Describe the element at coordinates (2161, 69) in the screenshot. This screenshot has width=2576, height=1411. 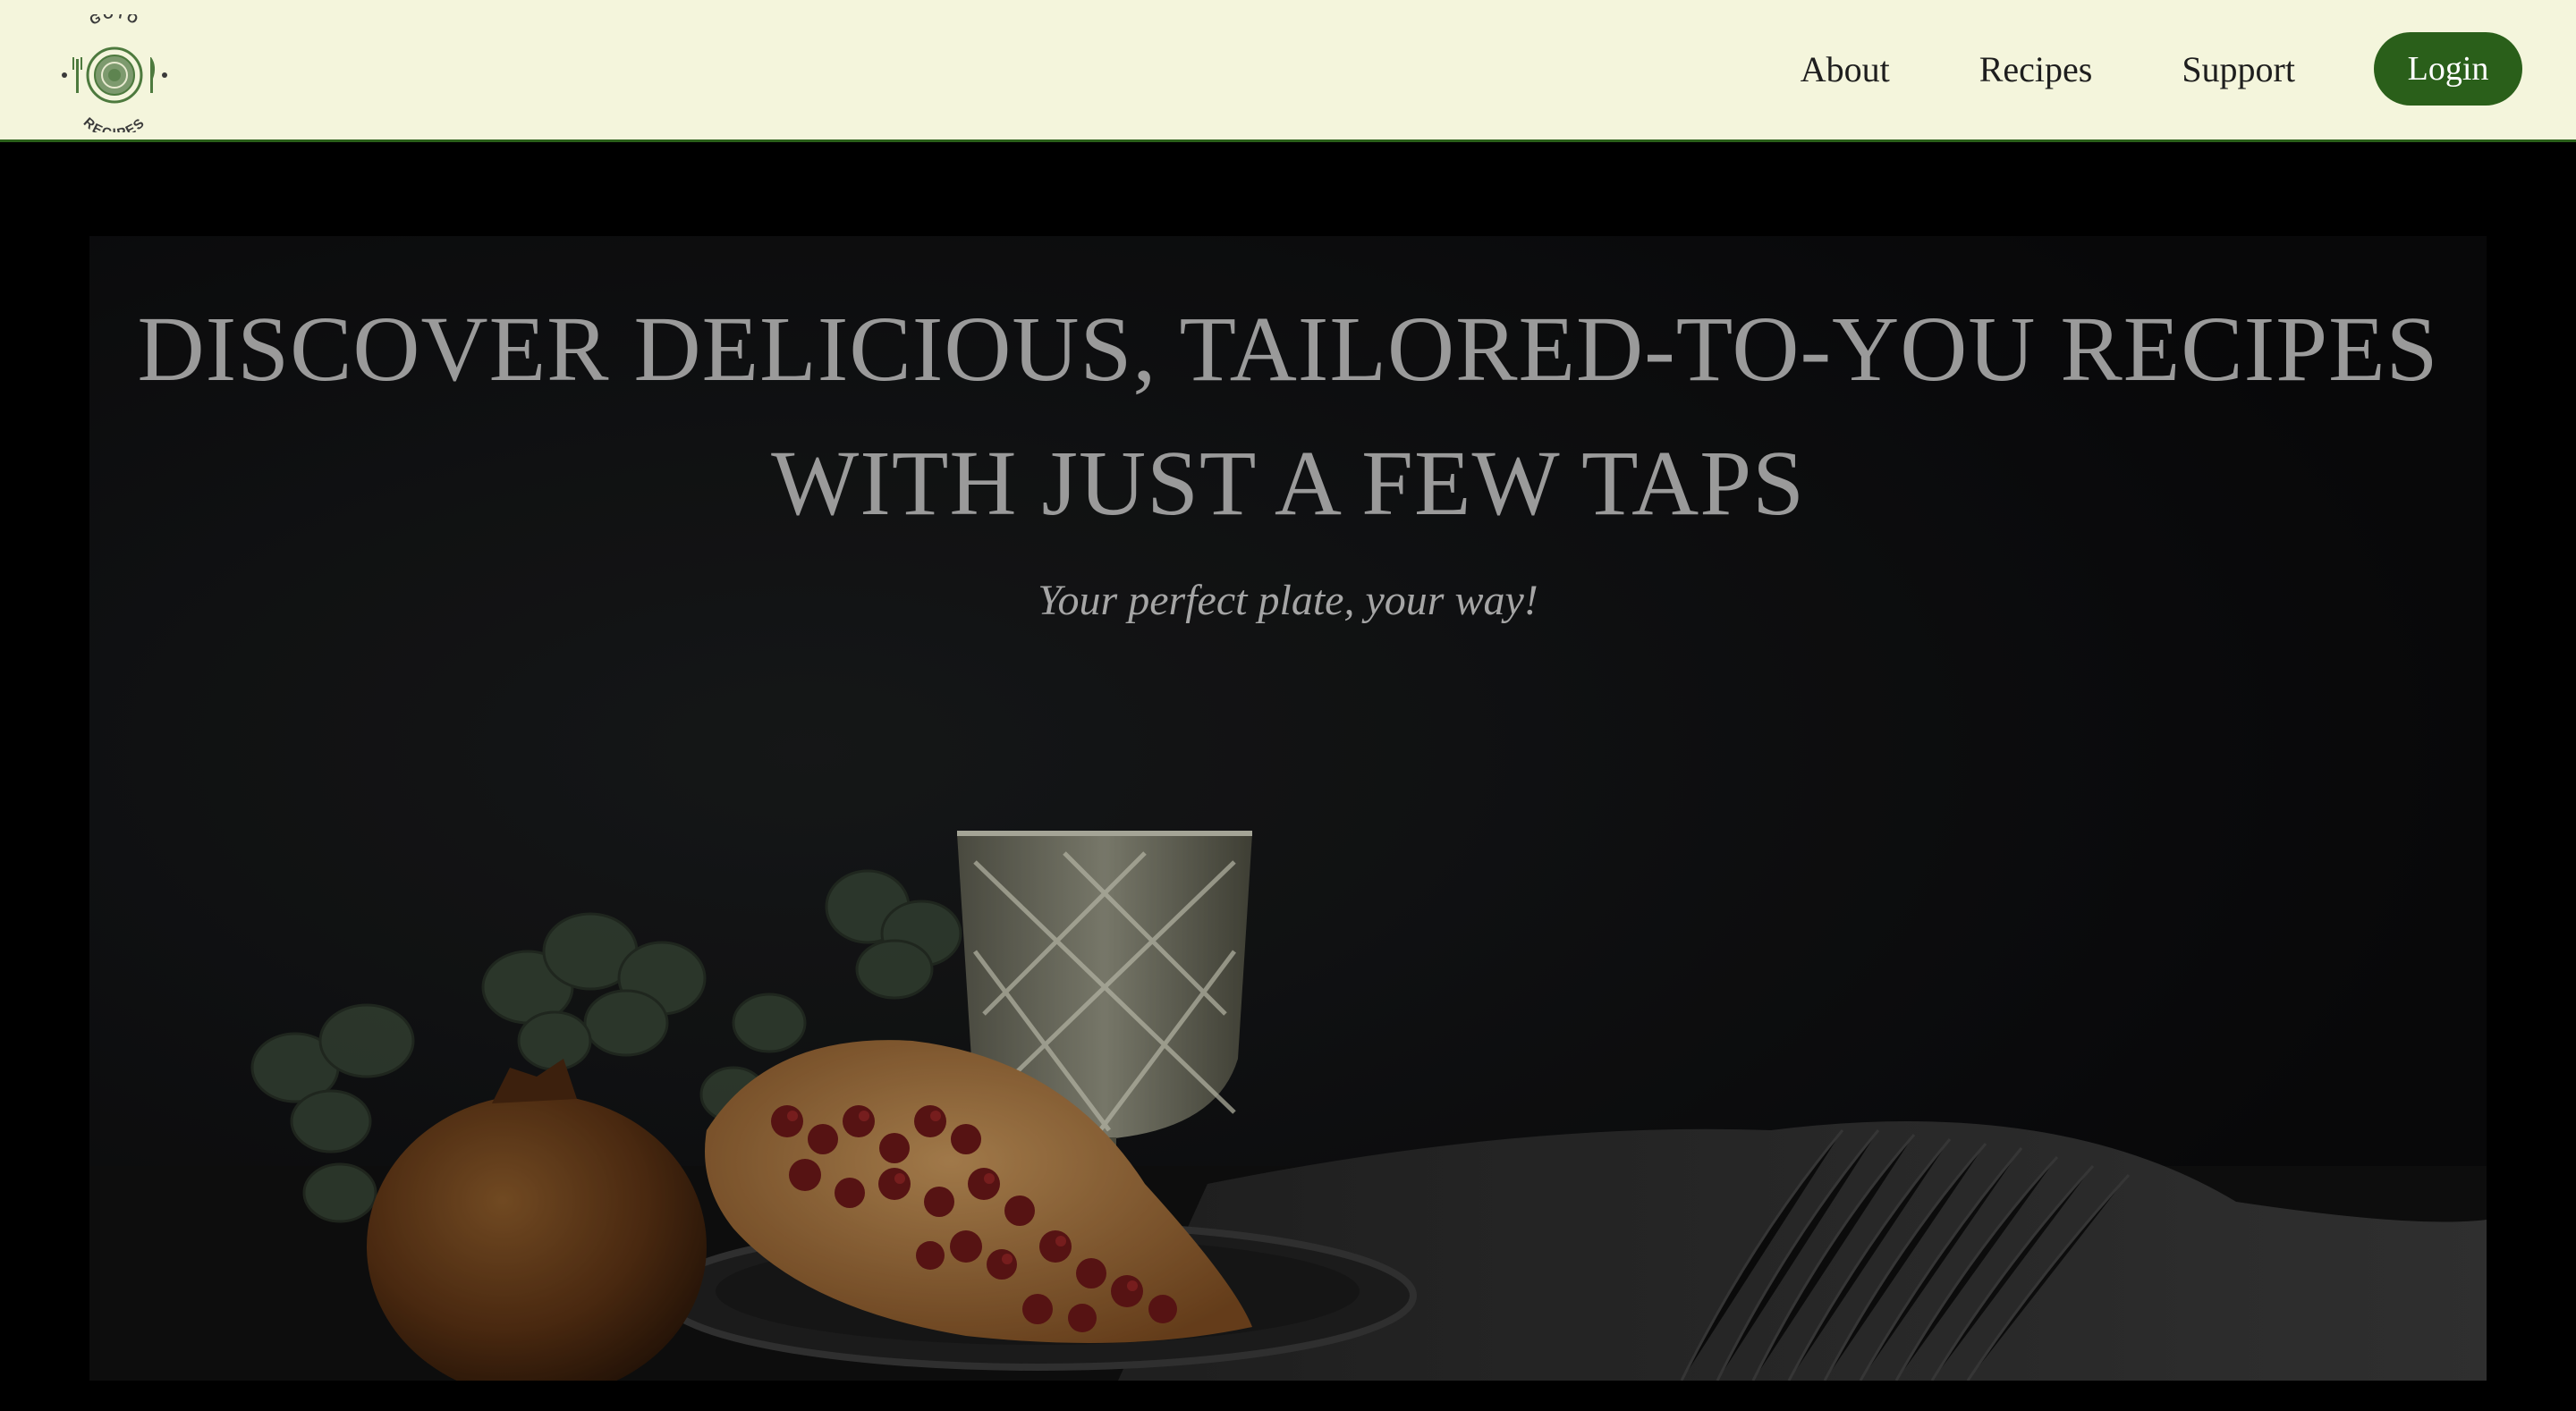
I see `main-nav: About Recipes Support Login` at that location.